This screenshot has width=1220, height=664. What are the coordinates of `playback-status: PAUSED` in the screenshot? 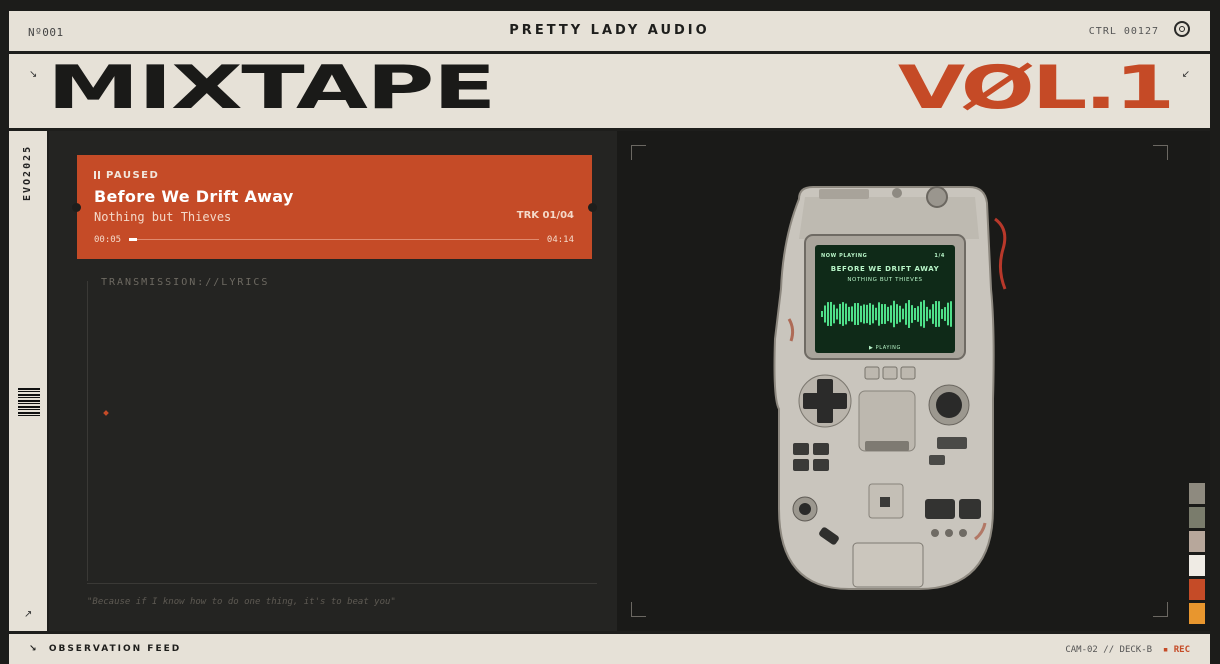 It's located at (126, 175).